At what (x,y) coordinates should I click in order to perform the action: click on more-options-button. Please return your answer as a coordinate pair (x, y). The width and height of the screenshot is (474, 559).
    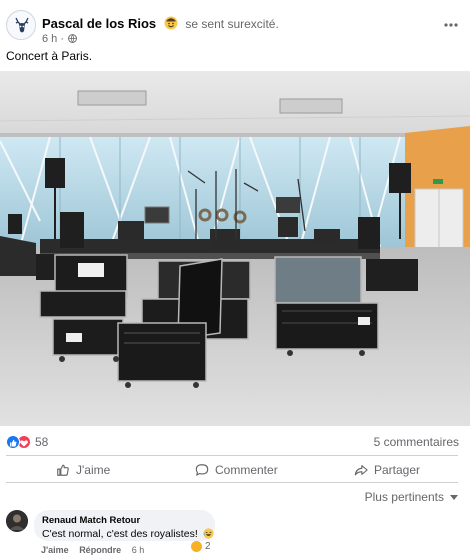
    Looking at the image, I should click on (451, 23).